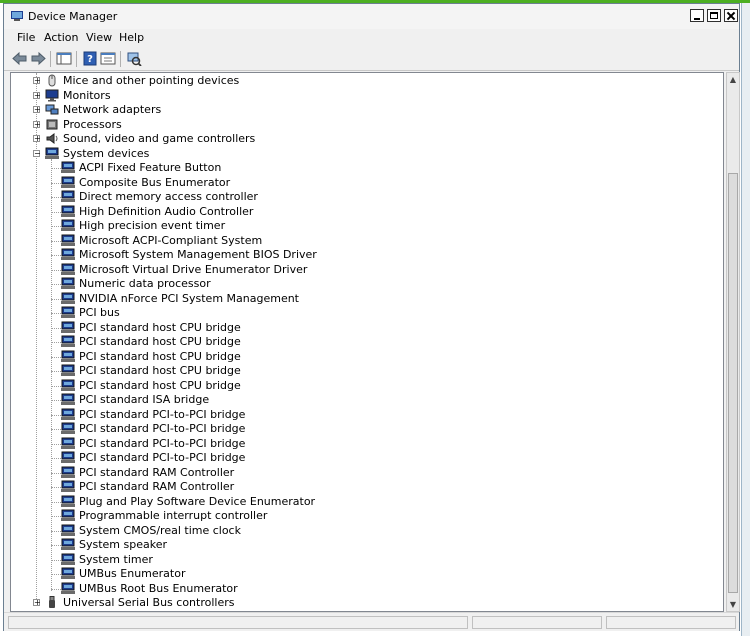 The image size is (750, 636). What do you see at coordinates (349, 197) in the screenshot?
I see `device-item: Direct memory access controller` at bounding box center [349, 197].